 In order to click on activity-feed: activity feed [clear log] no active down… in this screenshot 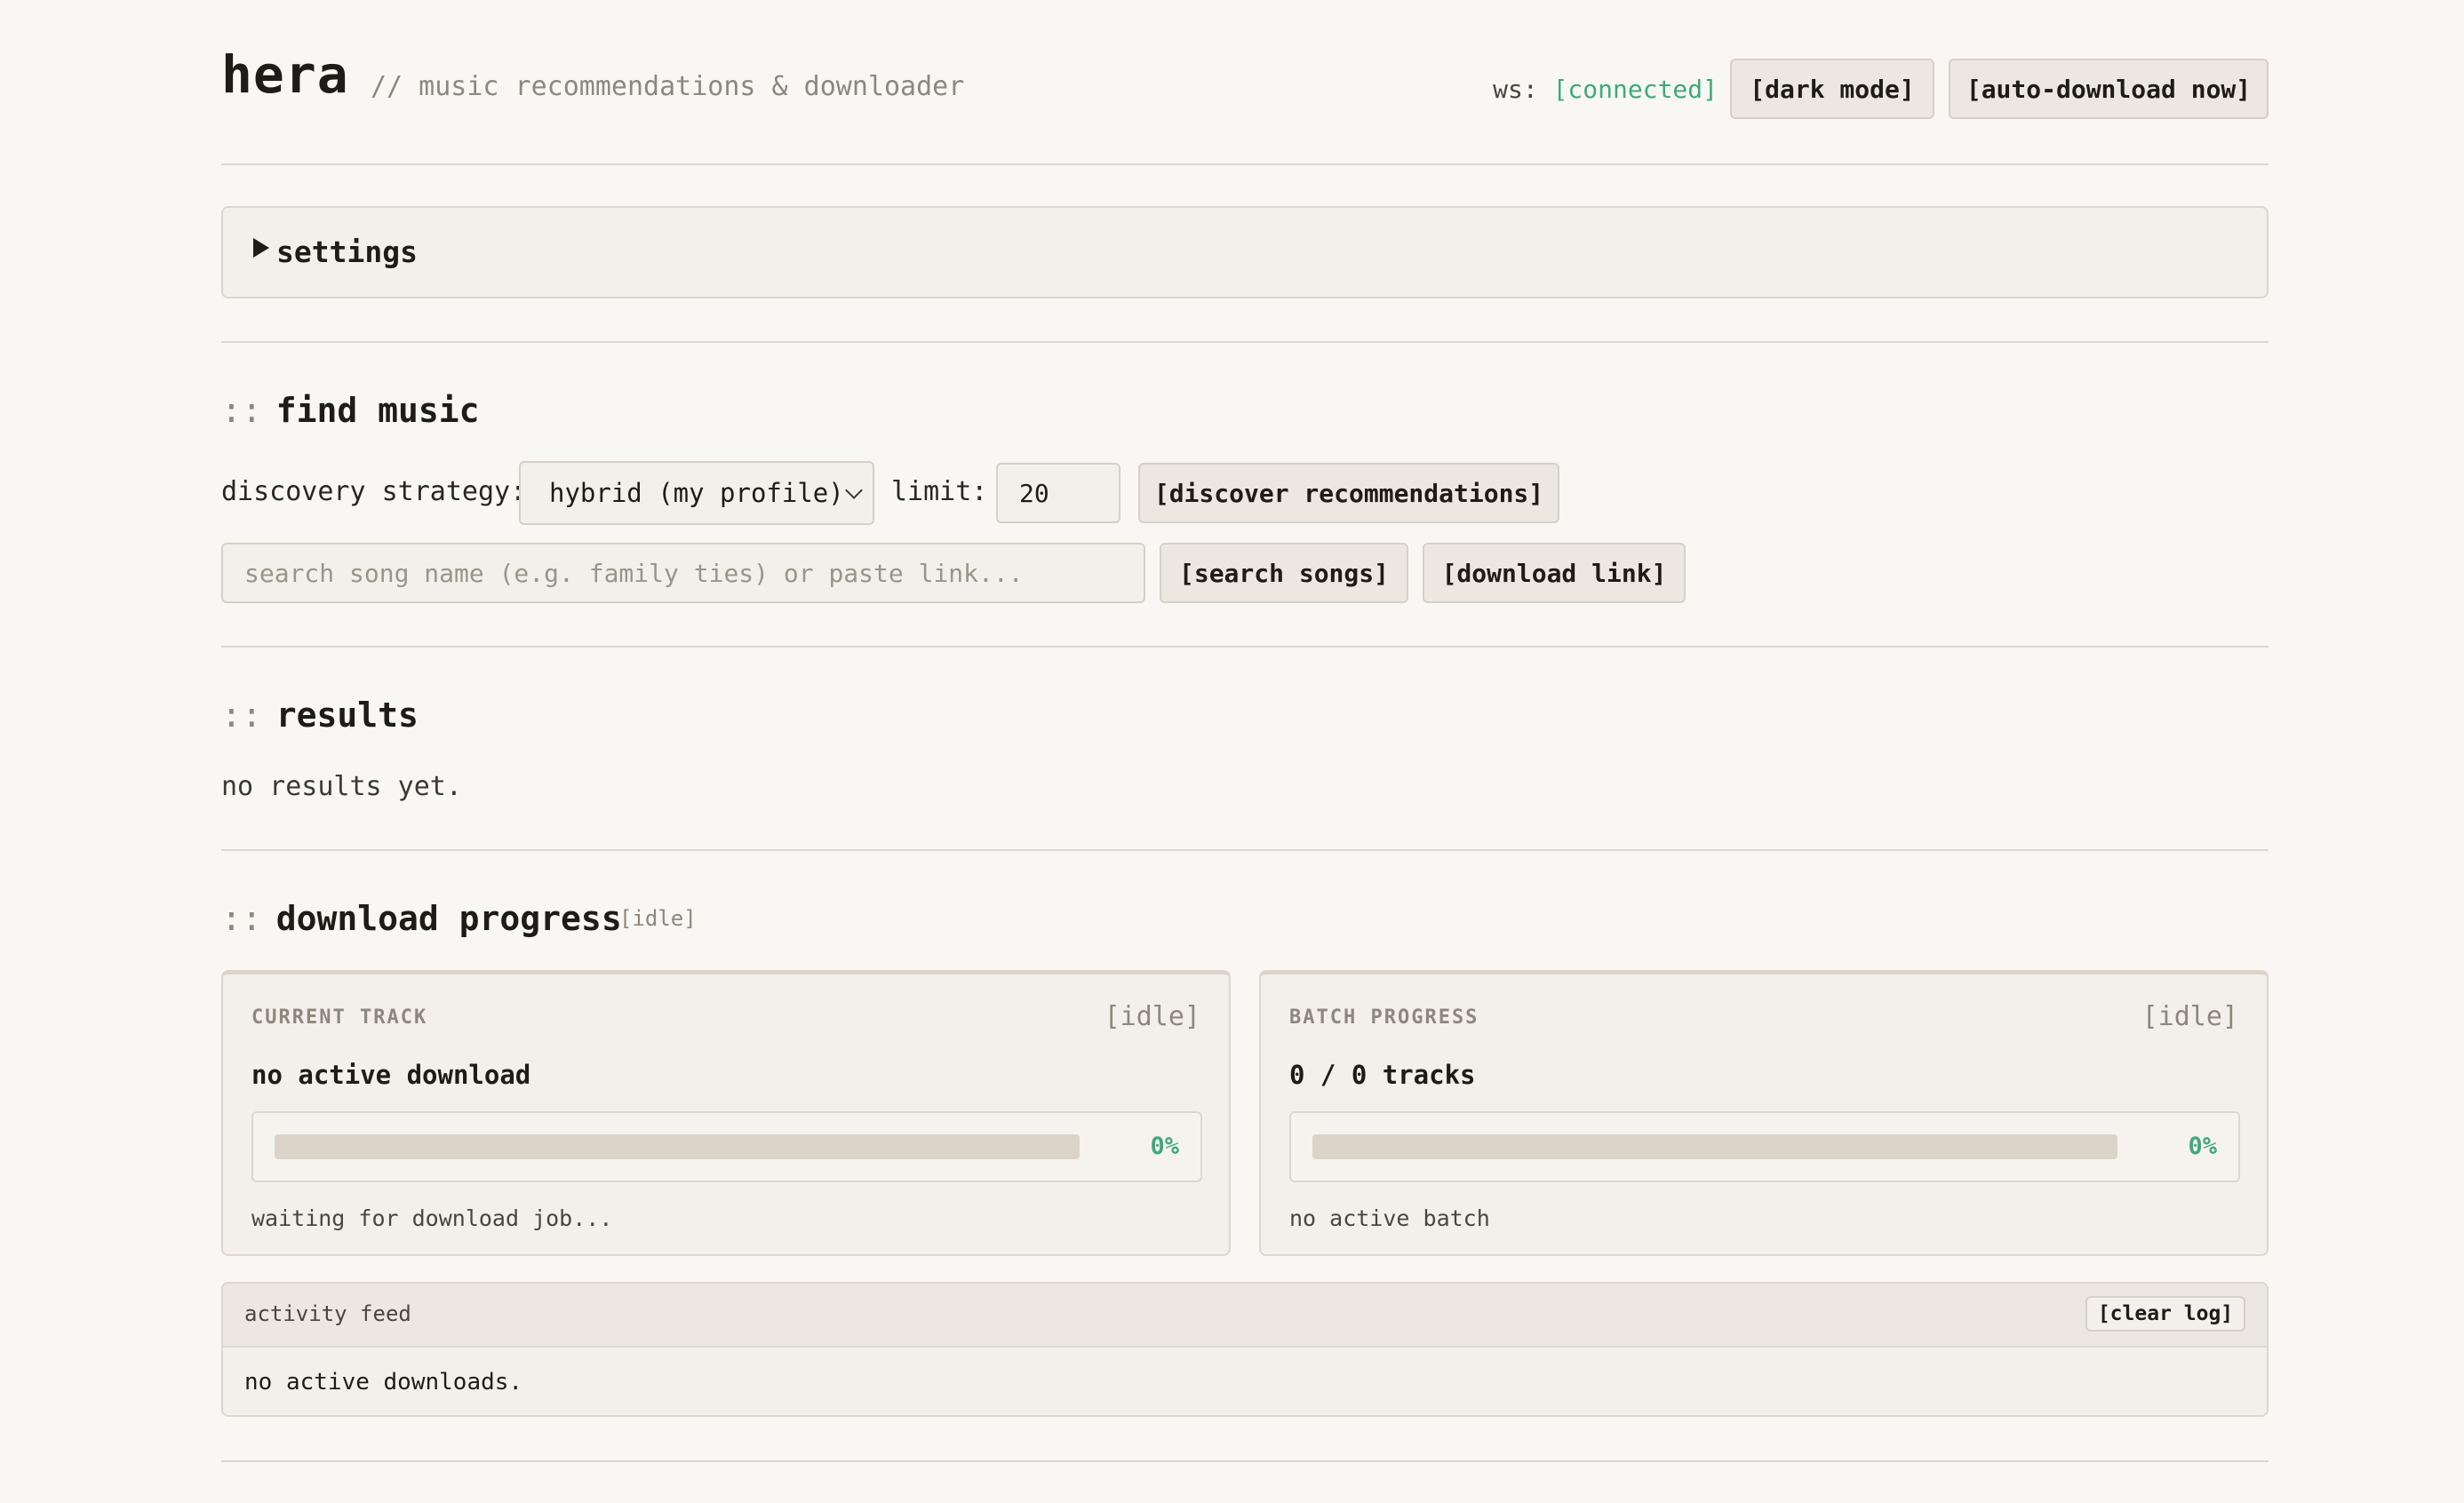, I will do `click(1245, 1349)`.